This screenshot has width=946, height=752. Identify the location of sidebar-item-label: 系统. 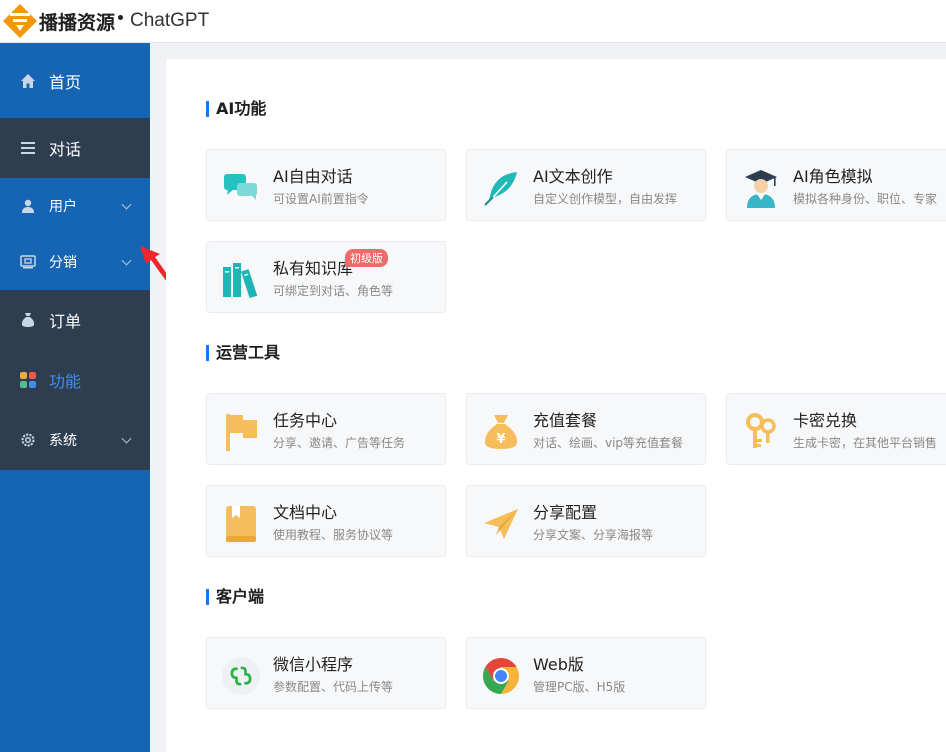
(63, 441).